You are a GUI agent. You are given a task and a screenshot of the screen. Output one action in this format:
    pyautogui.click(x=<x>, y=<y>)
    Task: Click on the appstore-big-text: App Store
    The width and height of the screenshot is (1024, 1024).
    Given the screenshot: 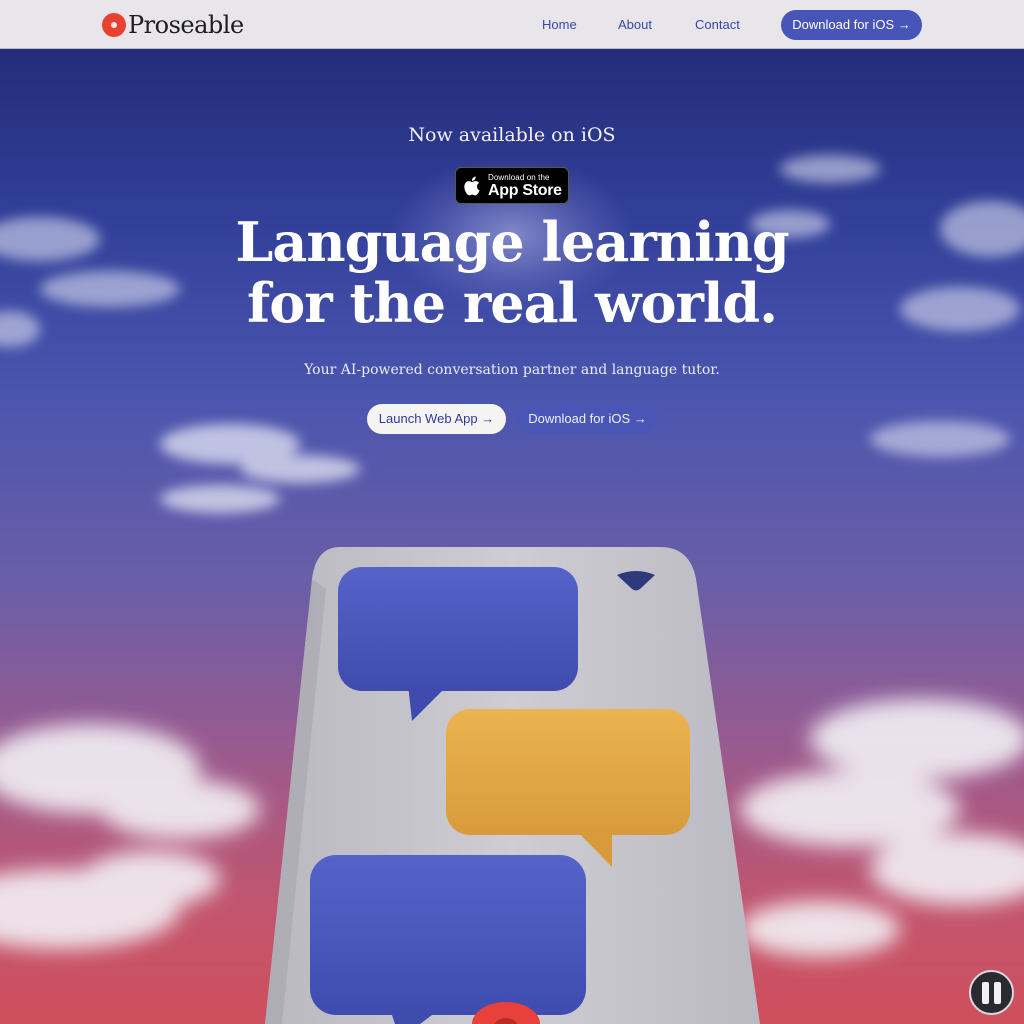 What is the action you would take?
    pyautogui.click(x=525, y=190)
    